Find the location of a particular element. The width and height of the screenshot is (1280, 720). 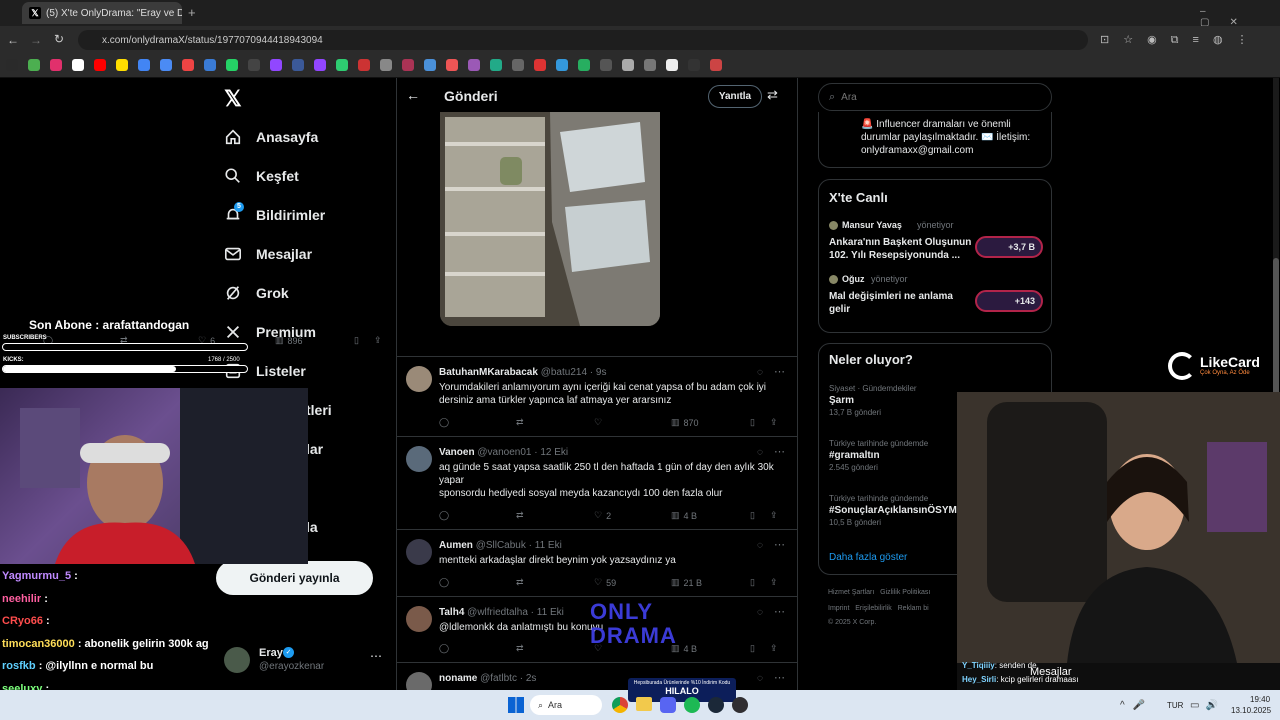

listener-count-pill: +3,7 B is located at coordinates (1009, 247).